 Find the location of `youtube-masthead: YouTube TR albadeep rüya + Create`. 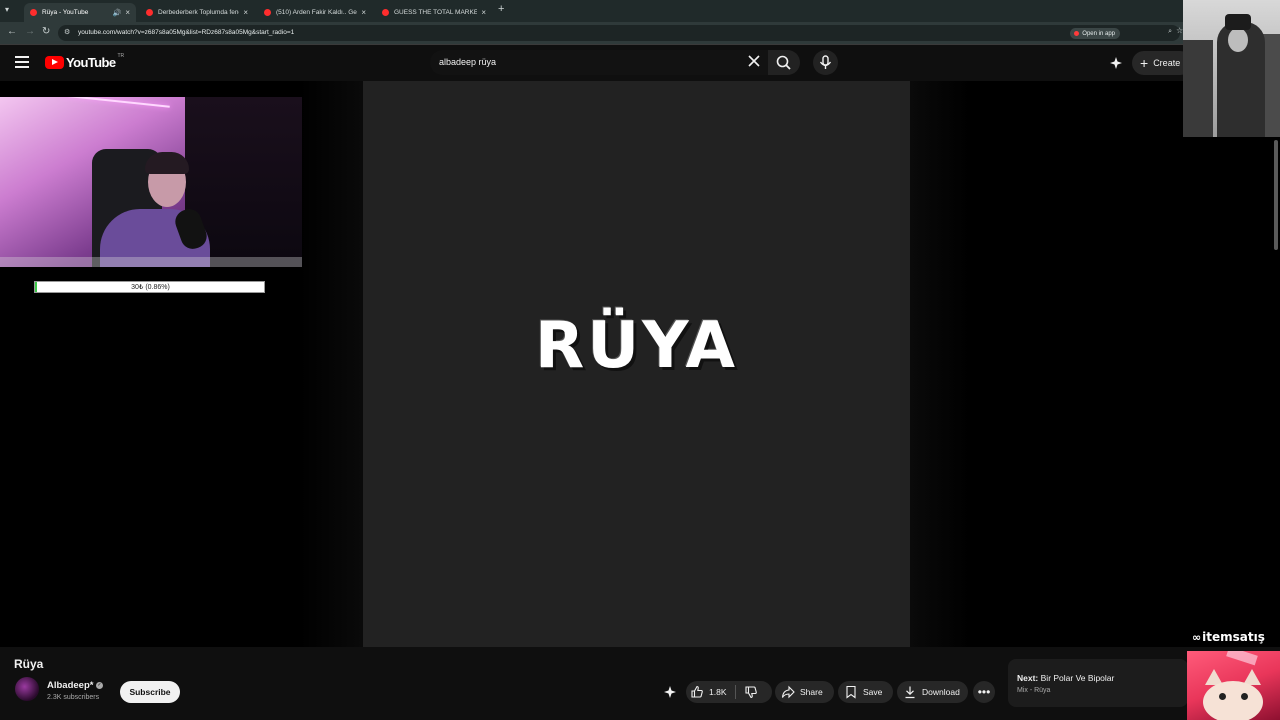

youtube-masthead: YouTube TR albadeep rüya + Create is located at coordinates (640, 63).